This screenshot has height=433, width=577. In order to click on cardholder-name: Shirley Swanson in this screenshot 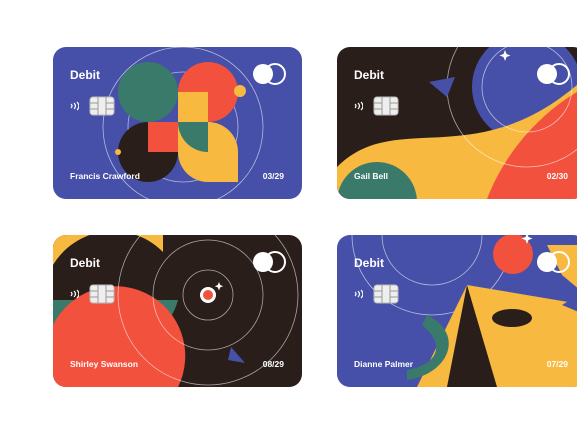, I will do `click(104, 364)`.